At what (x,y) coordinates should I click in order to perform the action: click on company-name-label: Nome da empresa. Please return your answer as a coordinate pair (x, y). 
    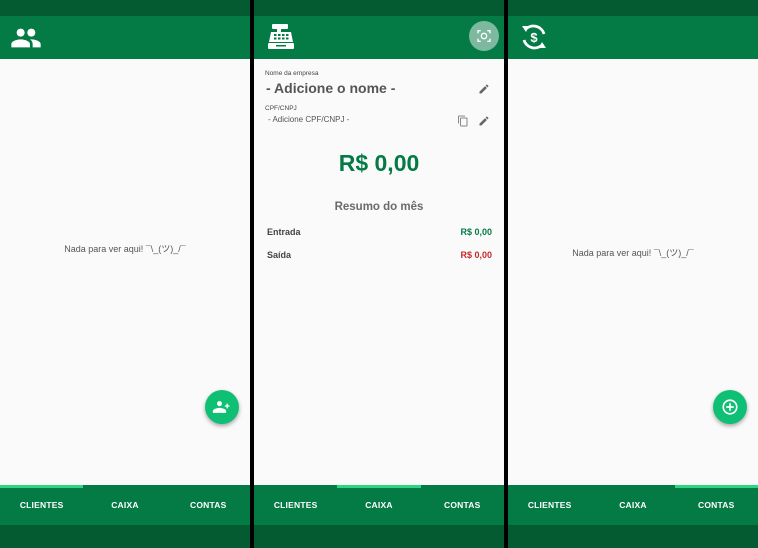
    Looking at the image, I should click on (292, 73).